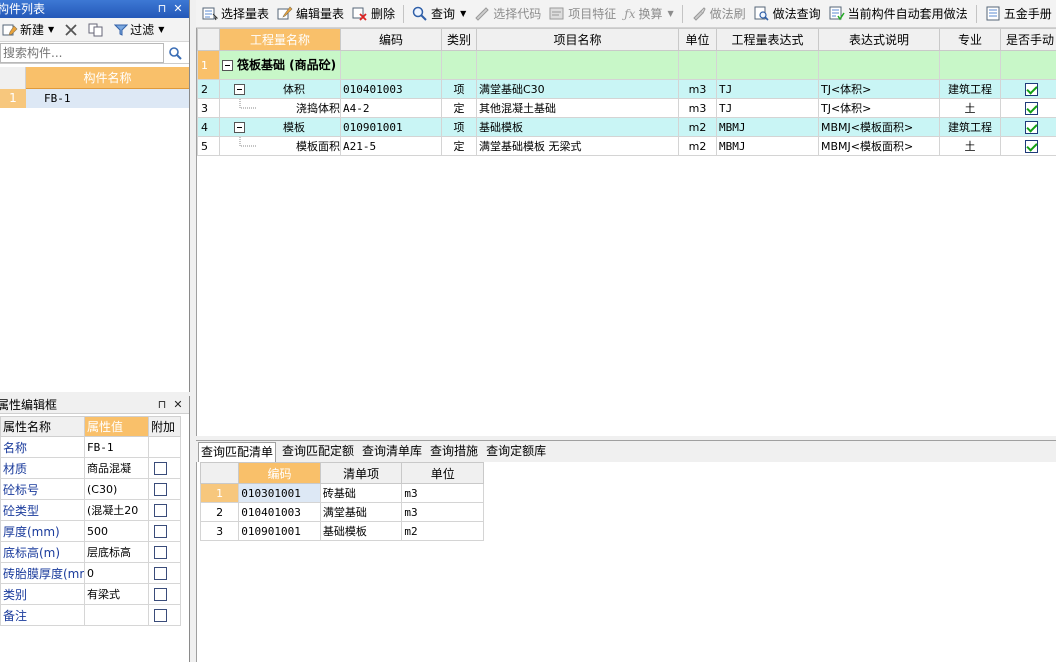 This screenshot has height=662, width=1056. Describe the element at coordinates (116, 531) in the screenshot. I see `property-value: 500` at that location.